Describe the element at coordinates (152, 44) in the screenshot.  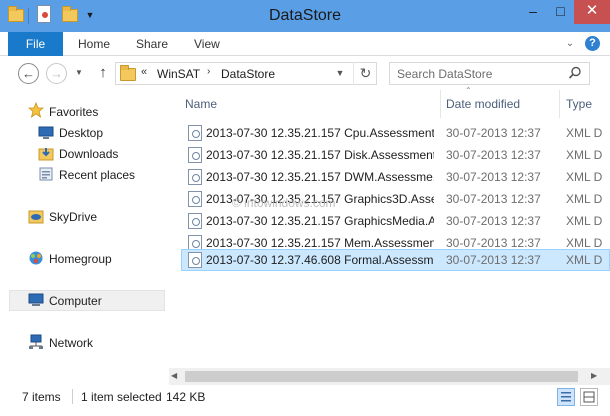
I see `tab-share: Share` at that location.